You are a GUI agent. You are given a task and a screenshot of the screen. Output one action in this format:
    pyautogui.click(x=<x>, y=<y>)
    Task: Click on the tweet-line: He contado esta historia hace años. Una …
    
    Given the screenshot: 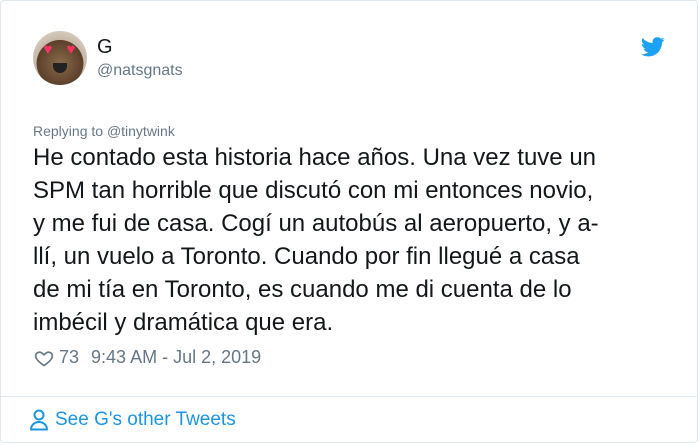 What is the action you would take?
    pyautogui.click(x=315, y=157)
    